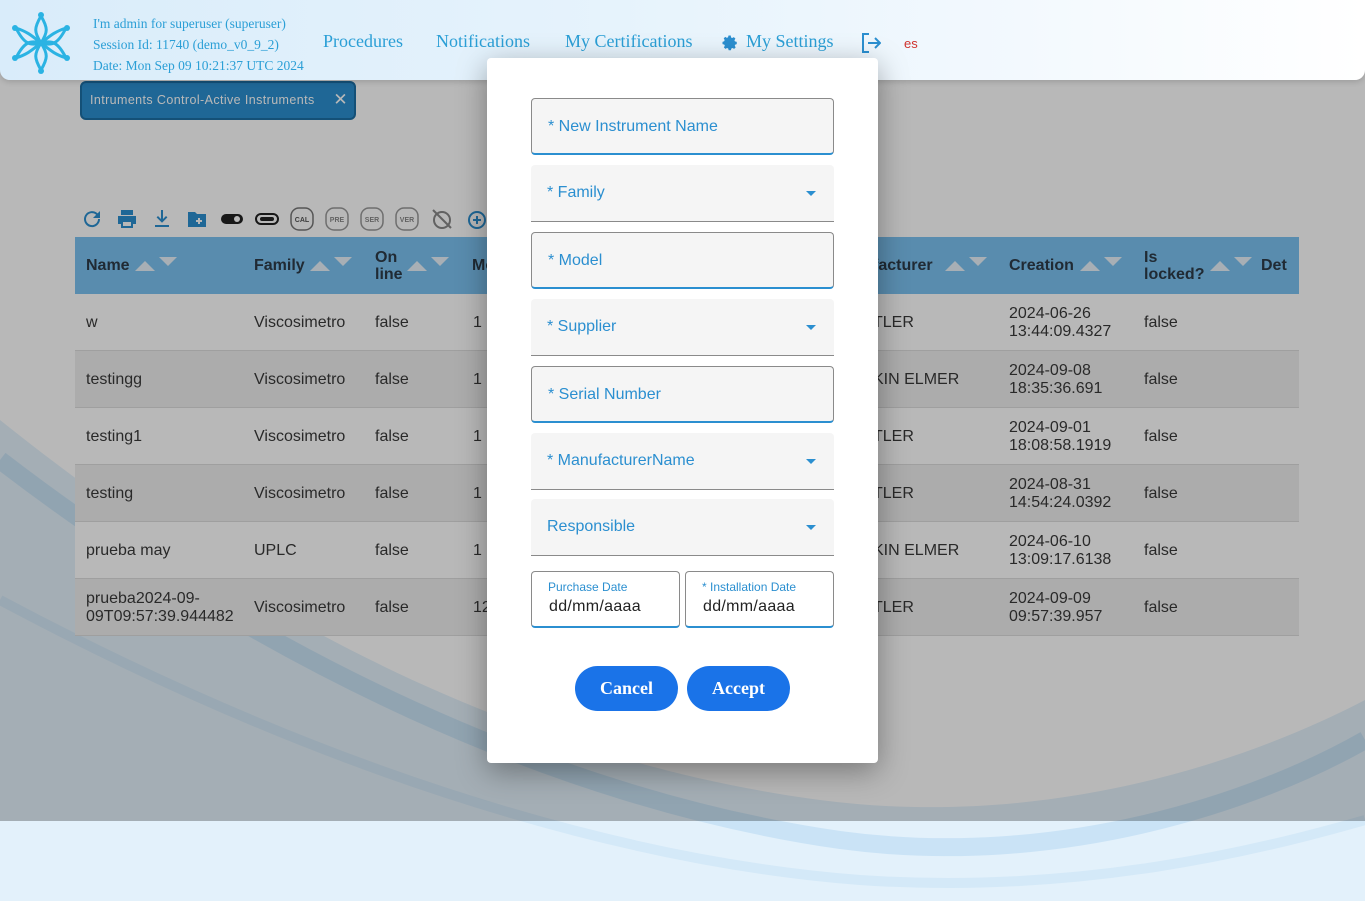 The height and width of the screenshot is (901, 1365). What do you see at coordinates (871, 43) in the screenshot?
I see `logout-icon` at bounding box center [871, 43].